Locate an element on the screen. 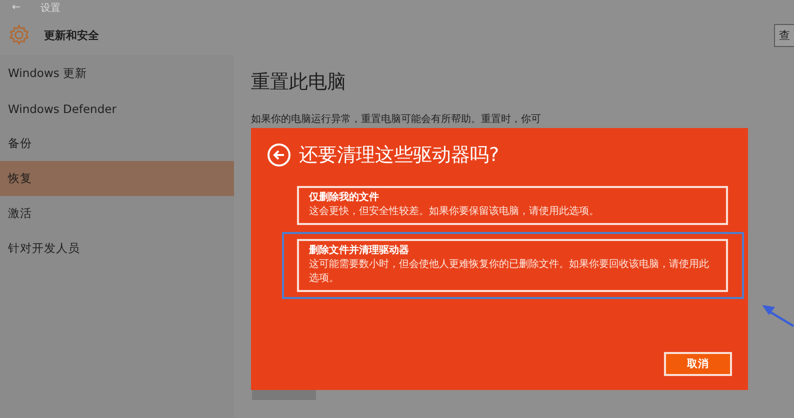 This screenshot has width=794, height=418. sidebar-item: Windows 更新 is located at coordinates (117, 73).